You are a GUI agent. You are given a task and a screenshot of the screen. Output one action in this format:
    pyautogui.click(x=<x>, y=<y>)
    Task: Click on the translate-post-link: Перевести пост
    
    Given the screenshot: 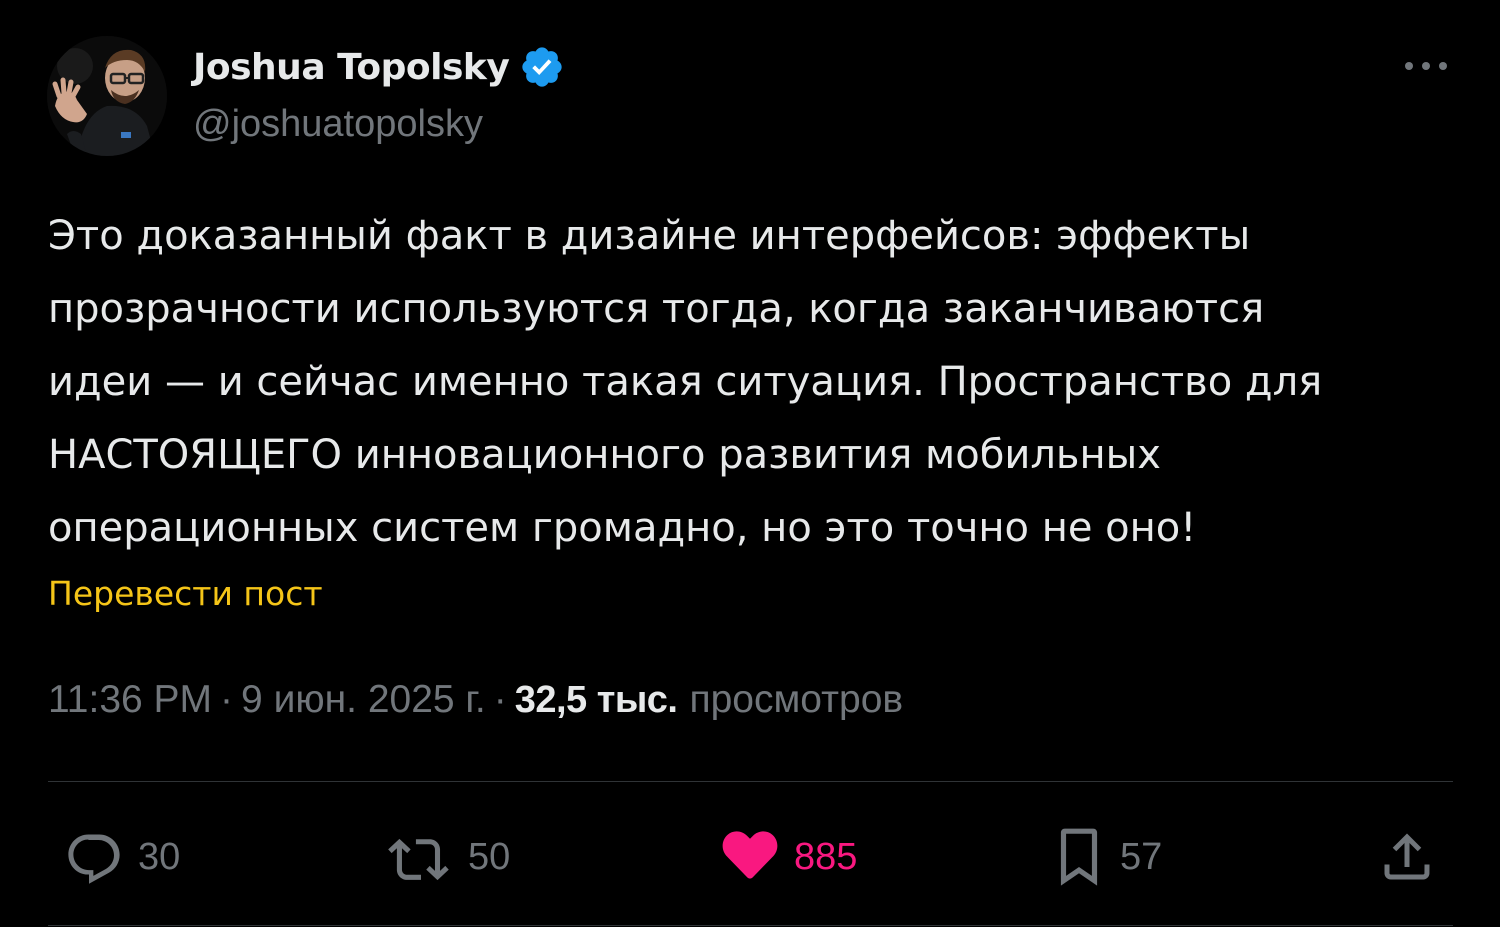 What is the action you would take?
    pyautogui.click(x=185, y=593)
    